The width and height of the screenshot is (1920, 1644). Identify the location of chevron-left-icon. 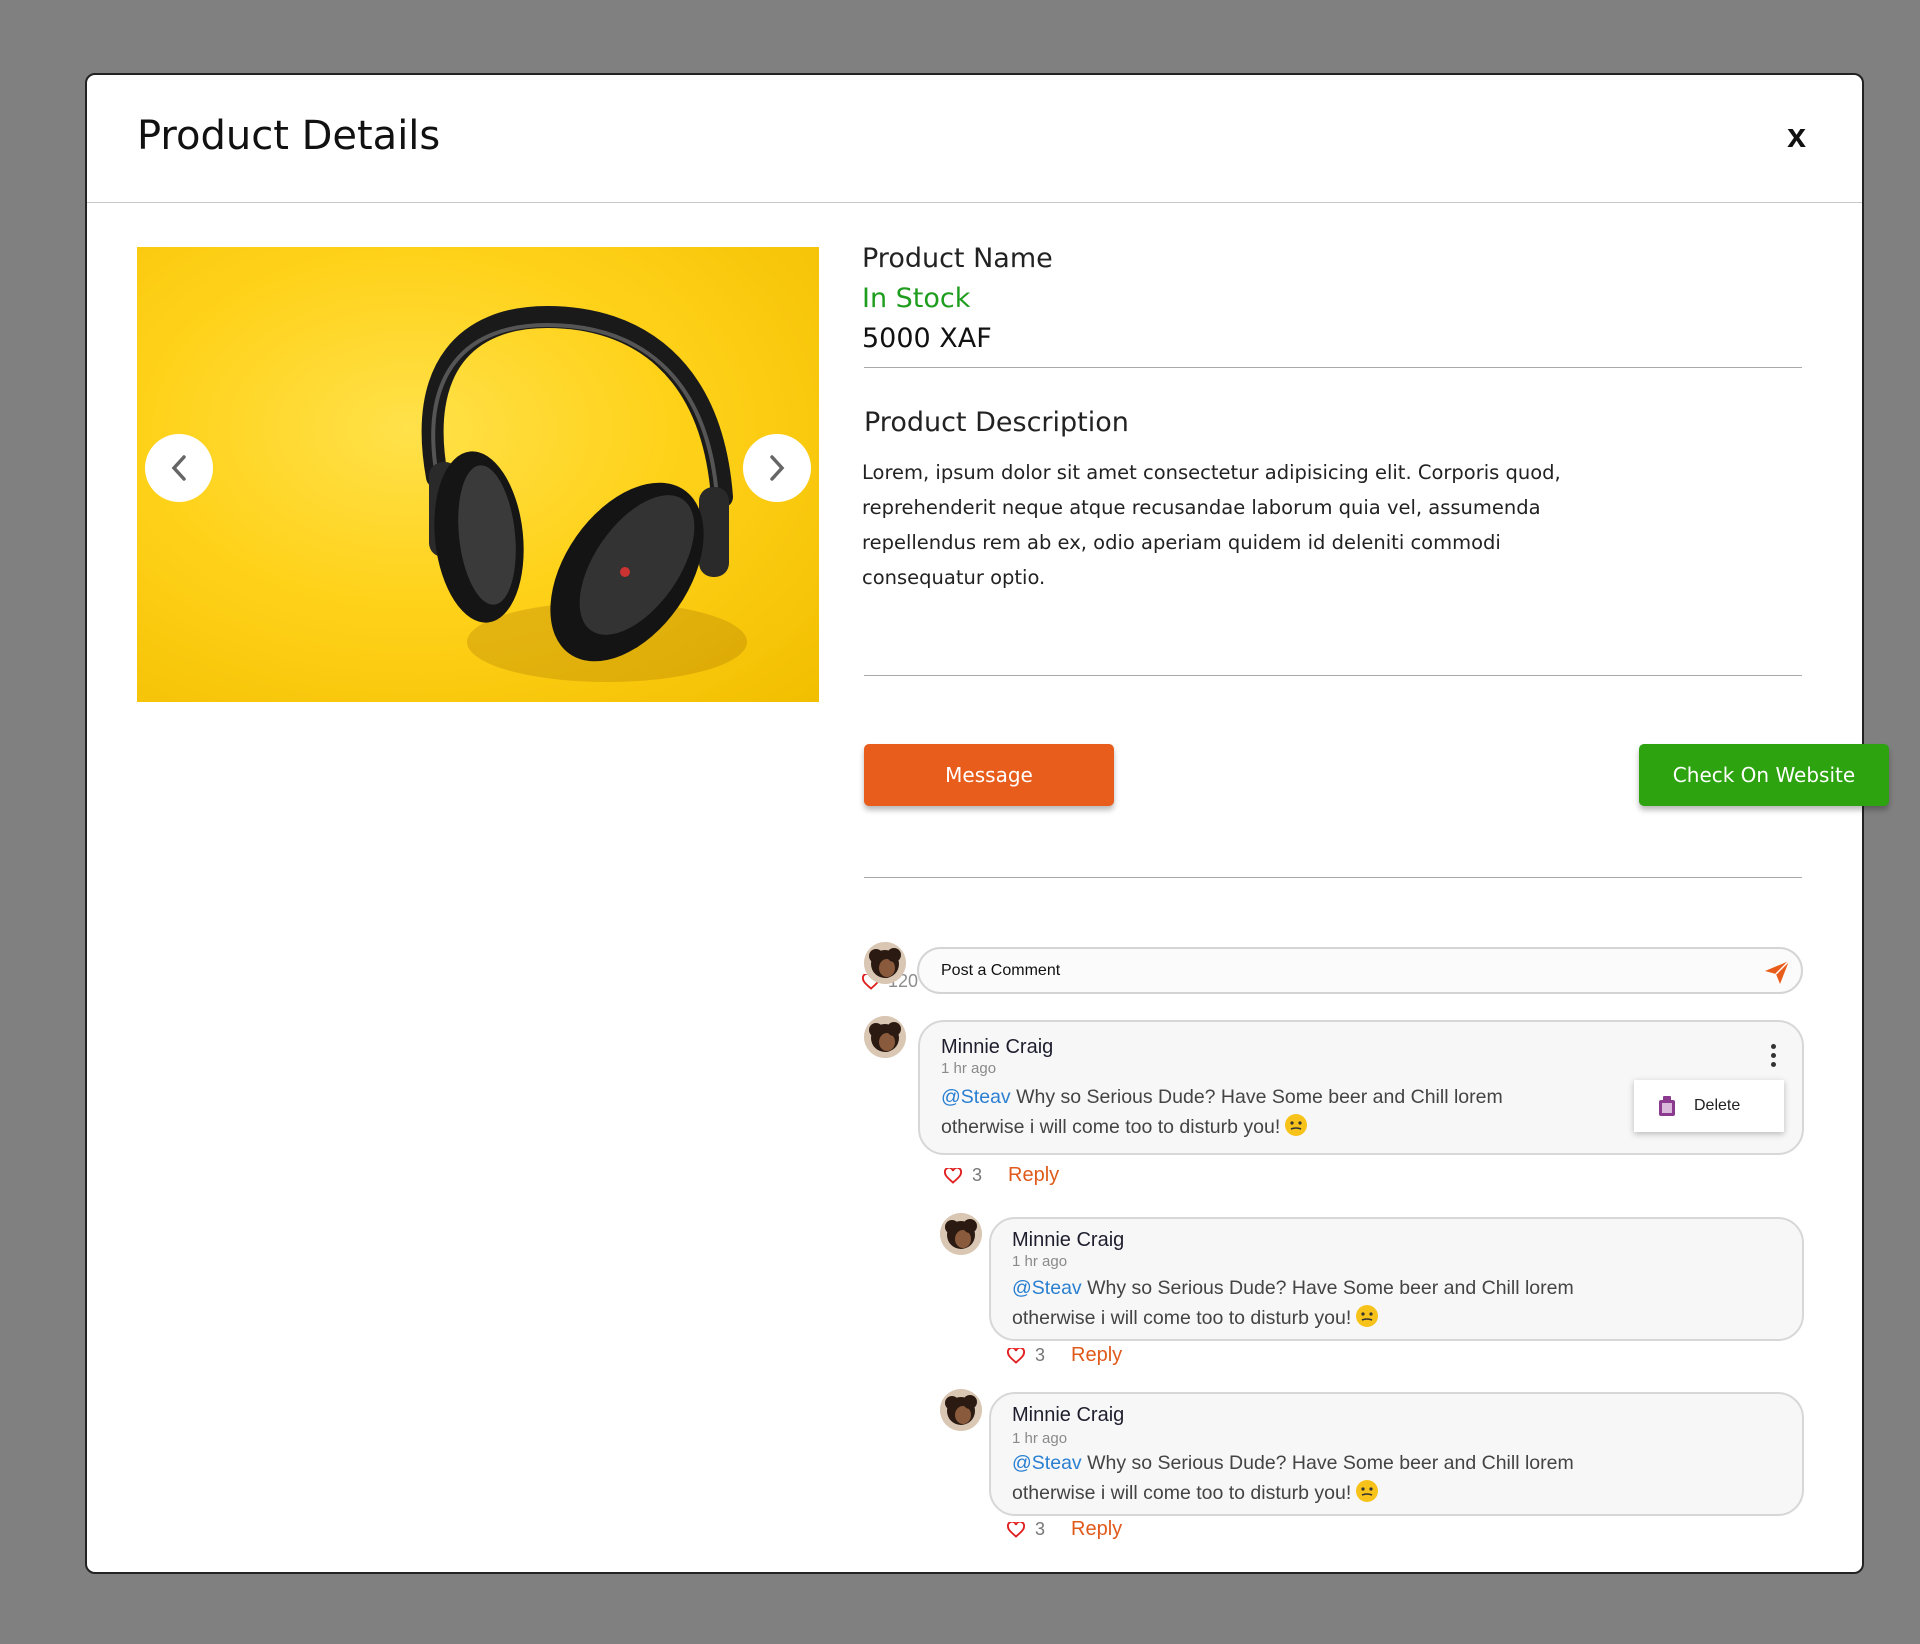
(178, 468).